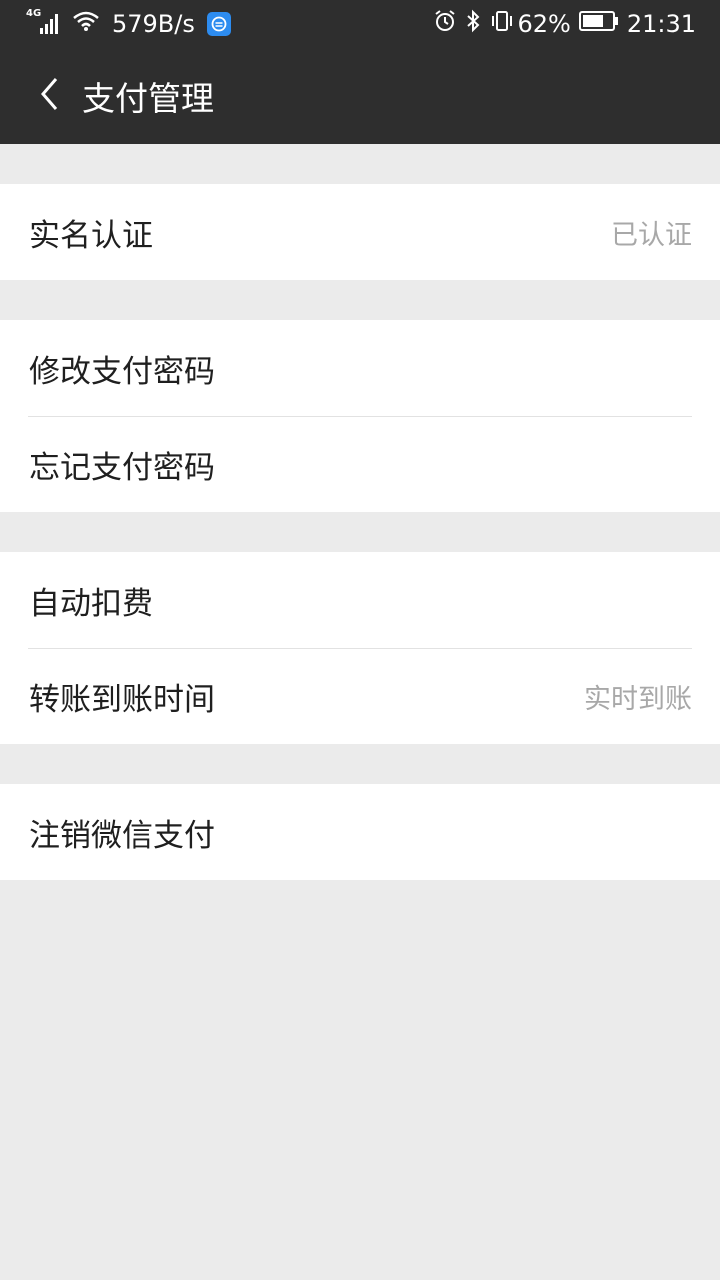  I want to click on status-left: 4G 579B/s, so click(134, 23).